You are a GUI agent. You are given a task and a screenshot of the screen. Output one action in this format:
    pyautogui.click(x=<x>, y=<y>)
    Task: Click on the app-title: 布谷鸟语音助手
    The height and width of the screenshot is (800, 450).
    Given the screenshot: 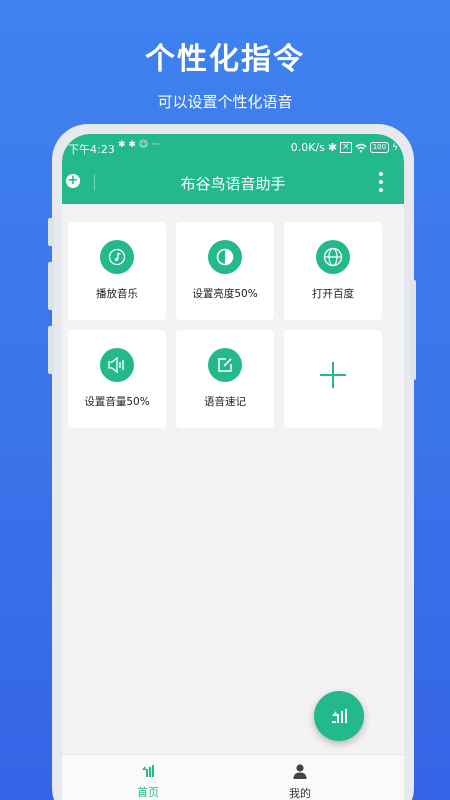 What is the action you would take?
    pyautogui.click(x=233, y=184)
    